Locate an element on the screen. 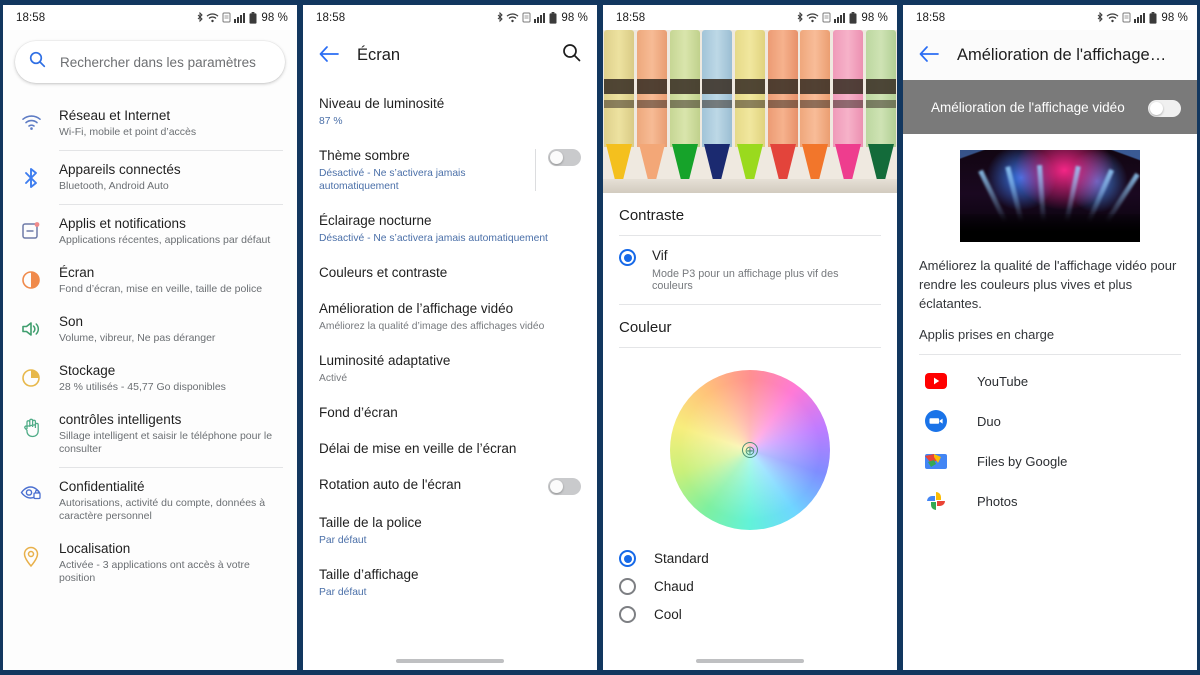 The image size is (1200, 675). app-label: Duo is located at coordinates (989, 421).